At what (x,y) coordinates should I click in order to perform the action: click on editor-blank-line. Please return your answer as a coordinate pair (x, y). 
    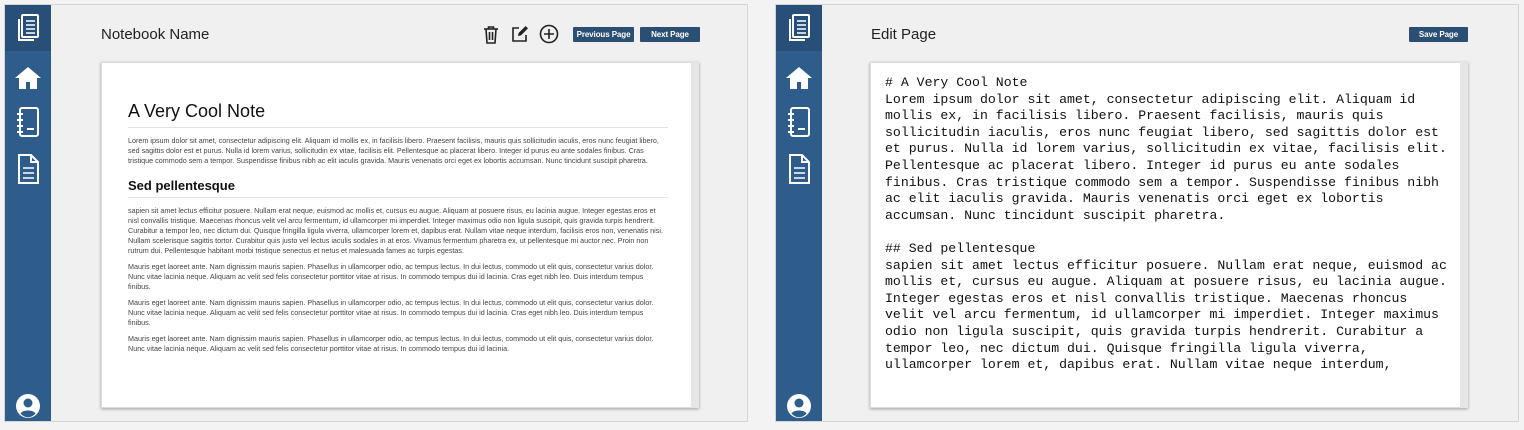
    Looking at the image, I should click on (1169, 232).